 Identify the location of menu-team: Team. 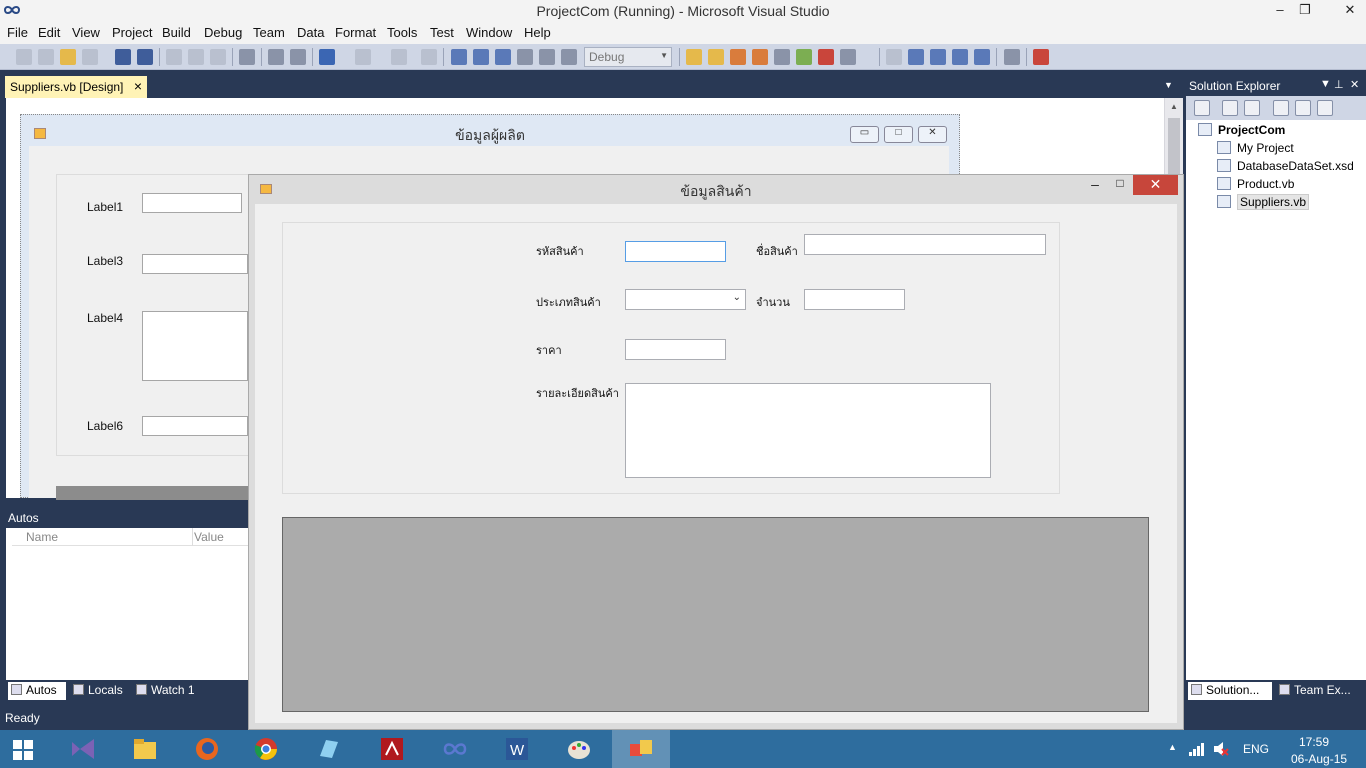
(269, 32).